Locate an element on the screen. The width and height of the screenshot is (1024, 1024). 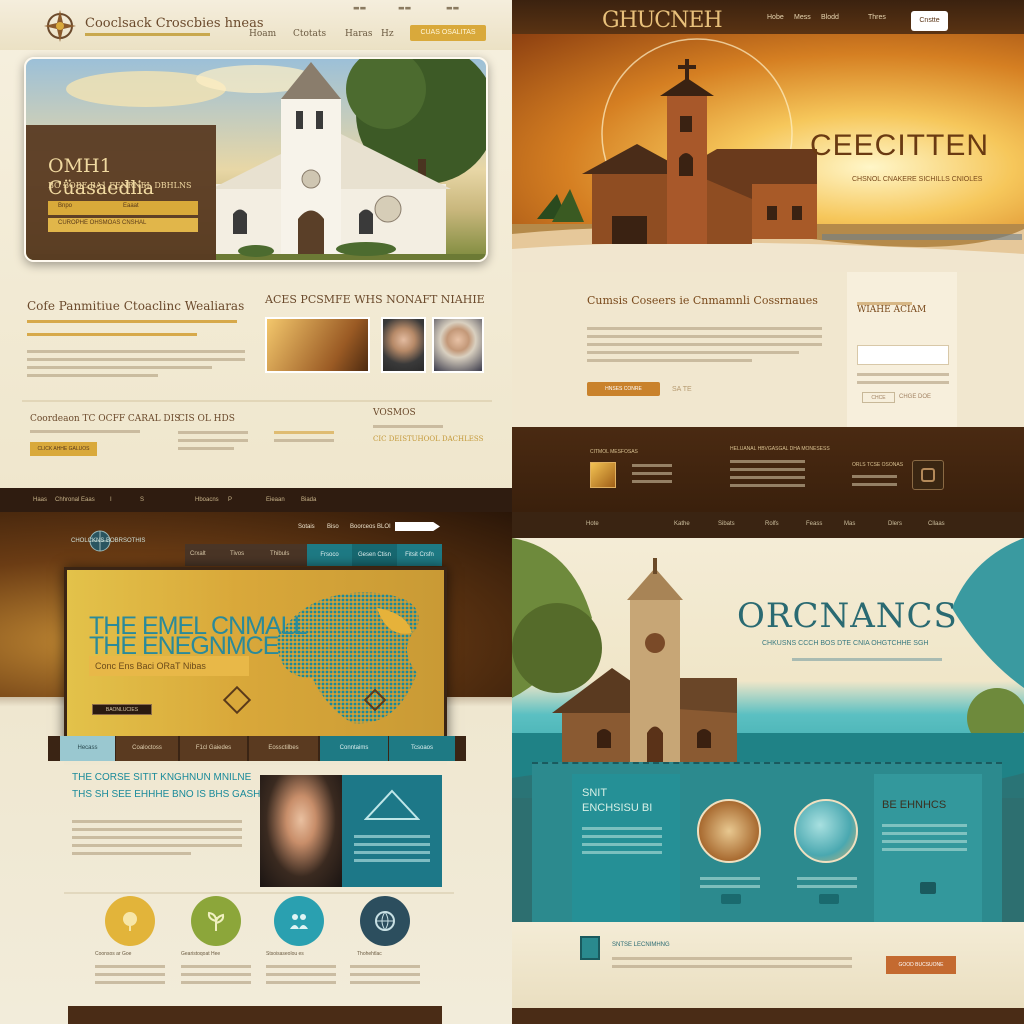
footer-link: P is located at coordinates (230, 500).